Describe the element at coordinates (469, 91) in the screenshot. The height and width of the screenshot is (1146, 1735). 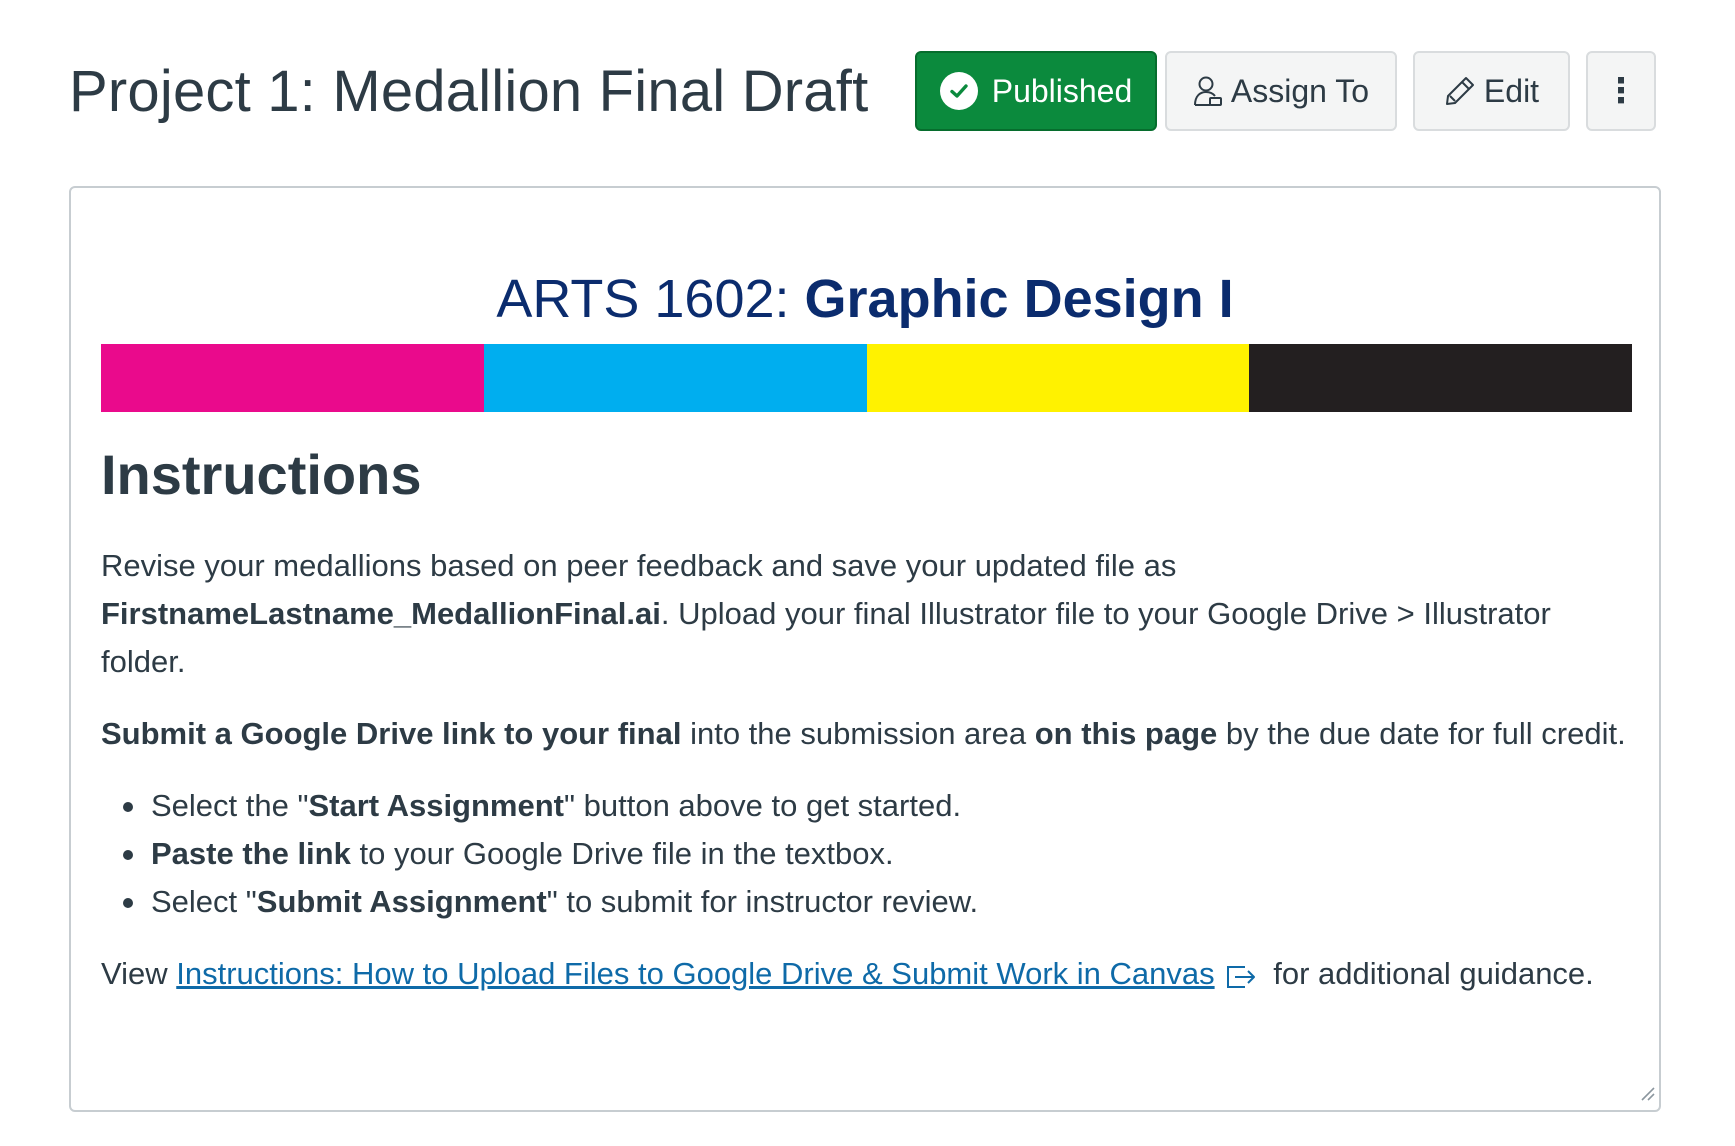
I see `page-title: Project 1: Medallion Final Draft` at that location.